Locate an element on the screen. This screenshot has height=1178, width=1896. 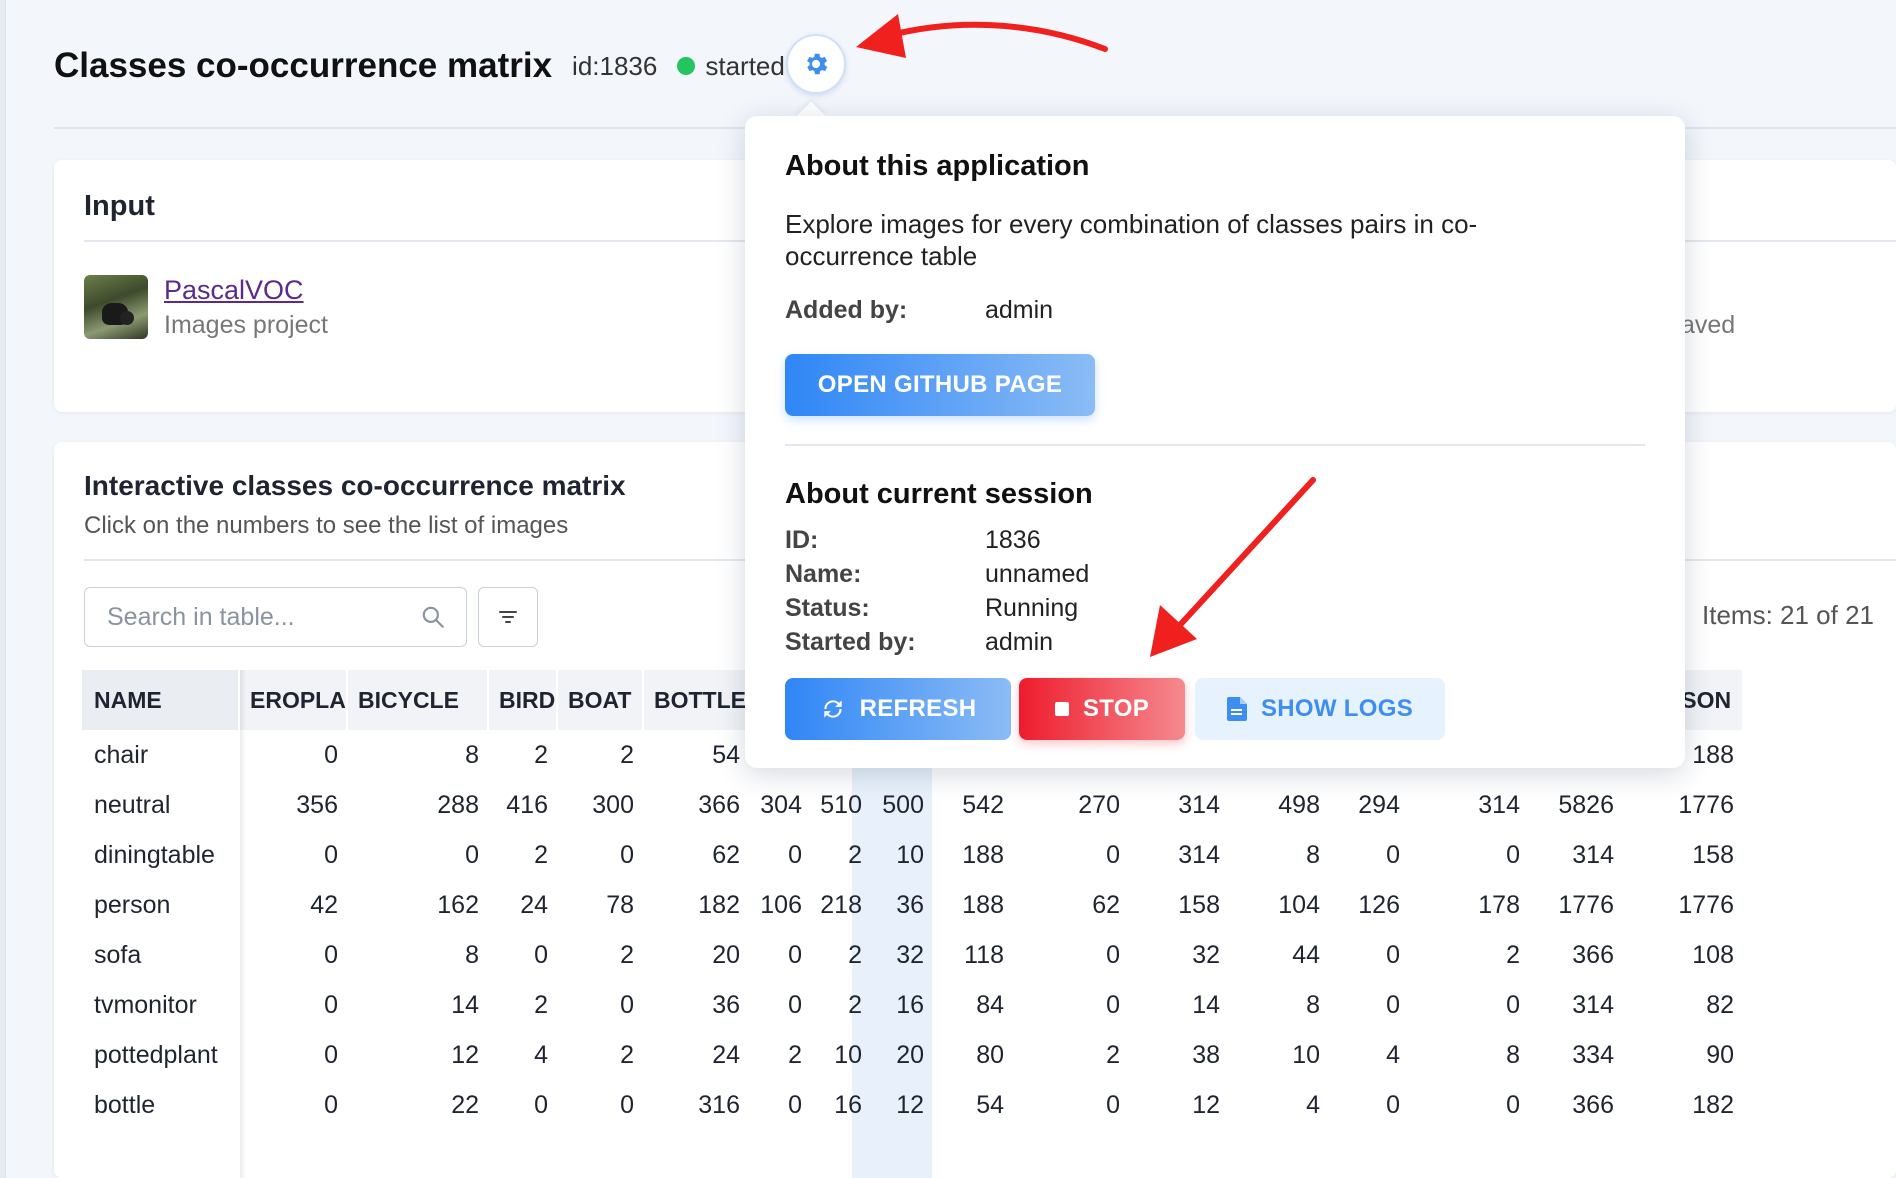
matrix-count-cell: 126 is located at coordinates (1370, 905).